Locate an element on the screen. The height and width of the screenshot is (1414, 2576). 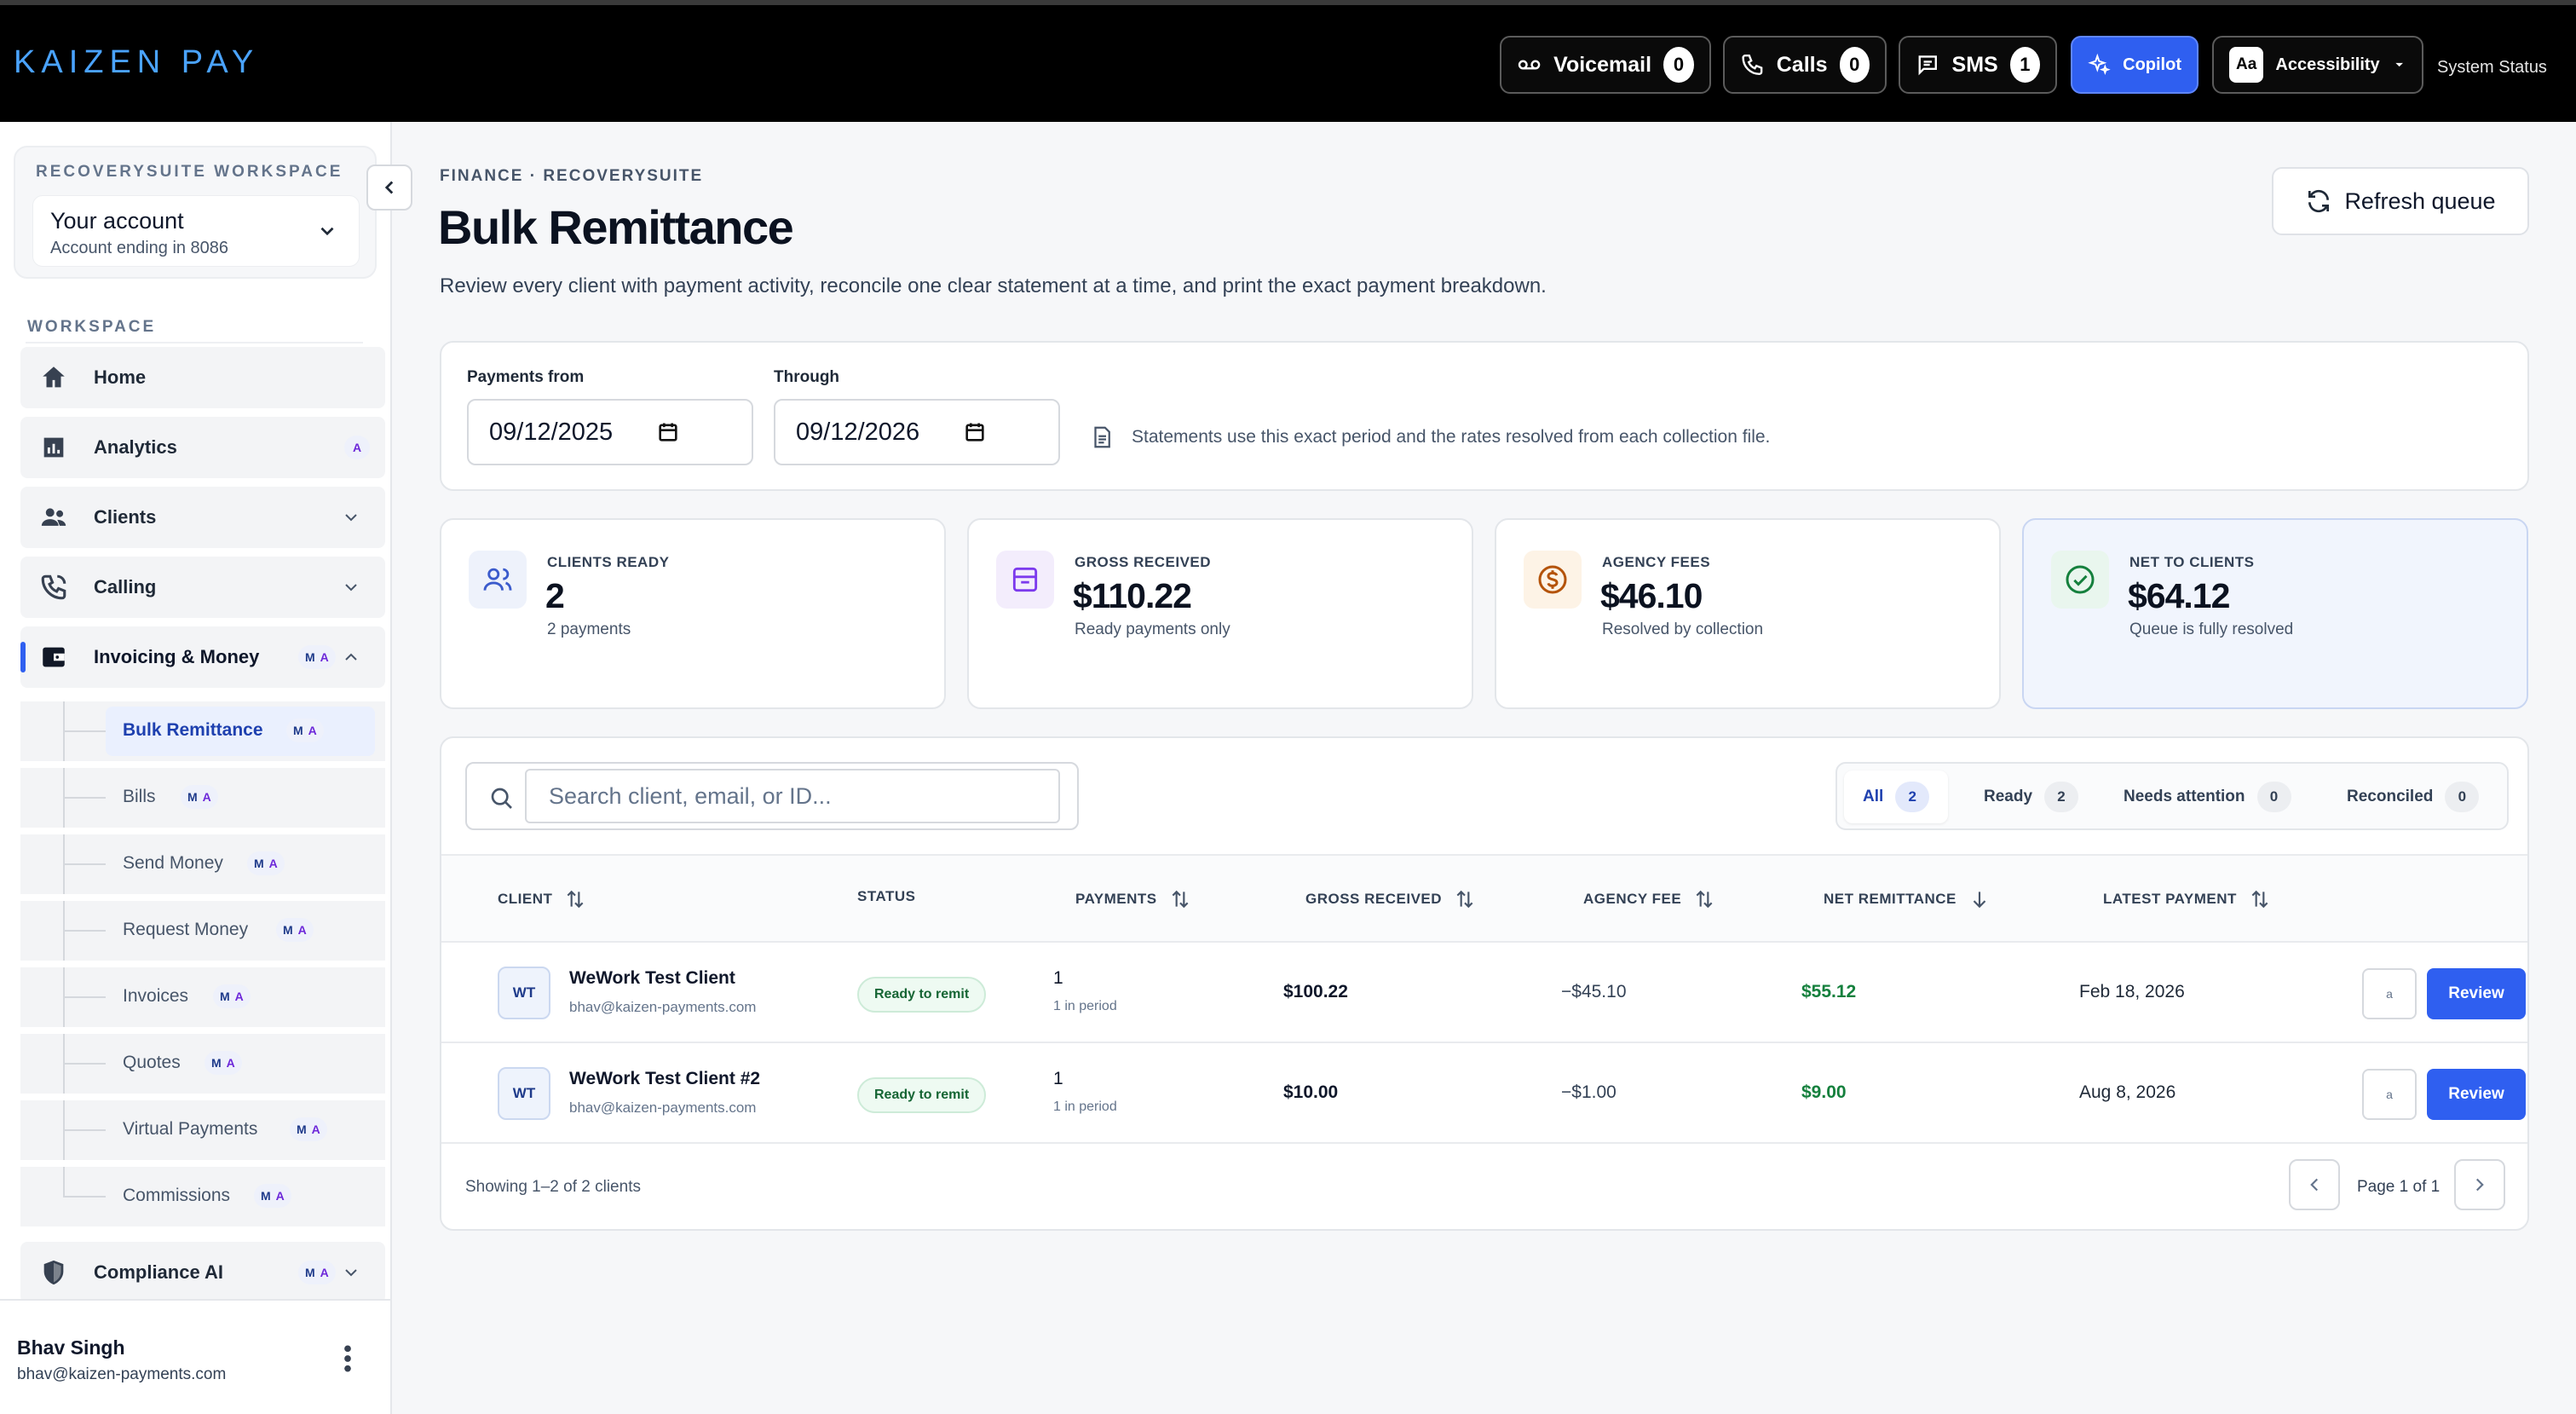
sidebar-subitem-label: Quotes is located at coordinates (152, 1062).